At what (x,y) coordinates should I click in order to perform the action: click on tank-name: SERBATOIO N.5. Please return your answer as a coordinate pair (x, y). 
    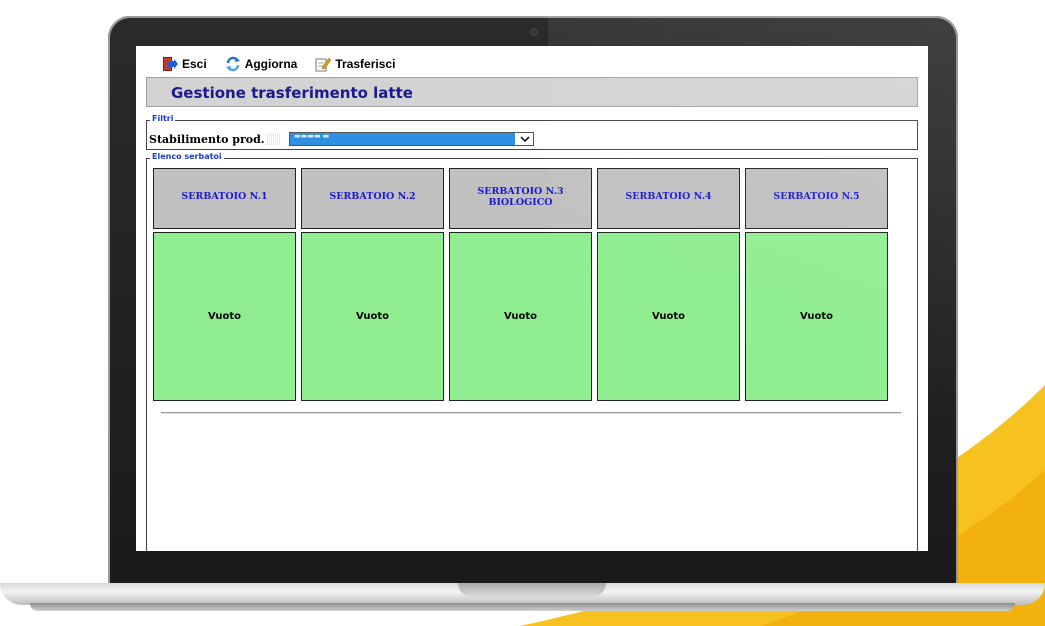
    Looking at the image, I should click on (816, 196).